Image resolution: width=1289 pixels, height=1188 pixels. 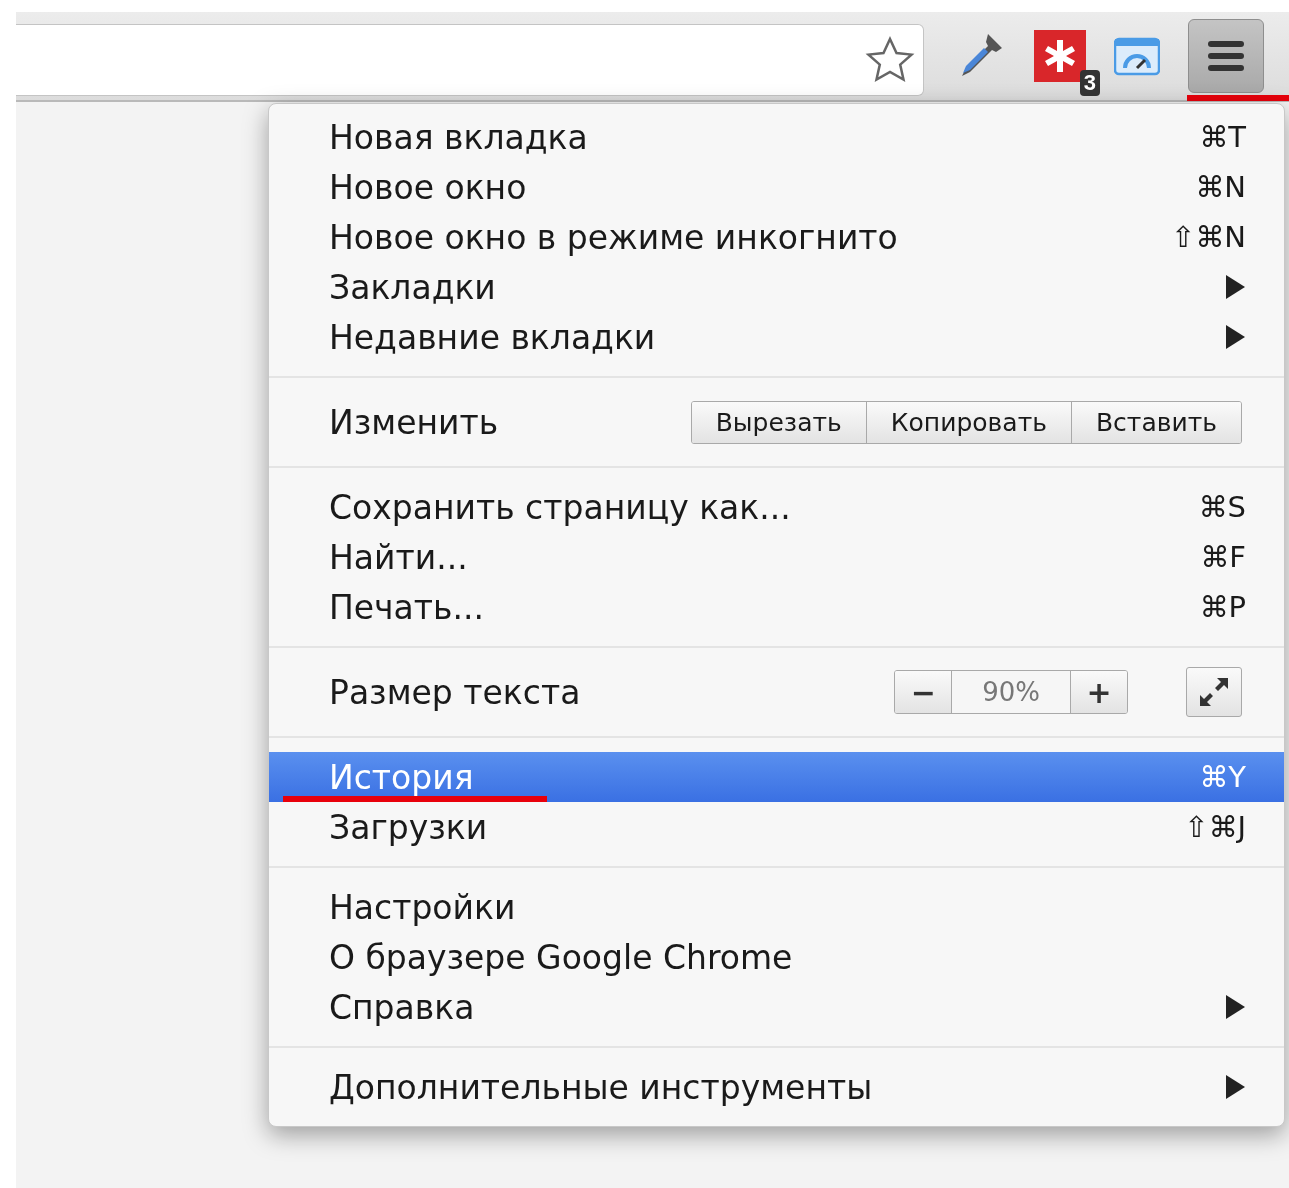 I want to click on star-icon, so click(x=890, y=60).